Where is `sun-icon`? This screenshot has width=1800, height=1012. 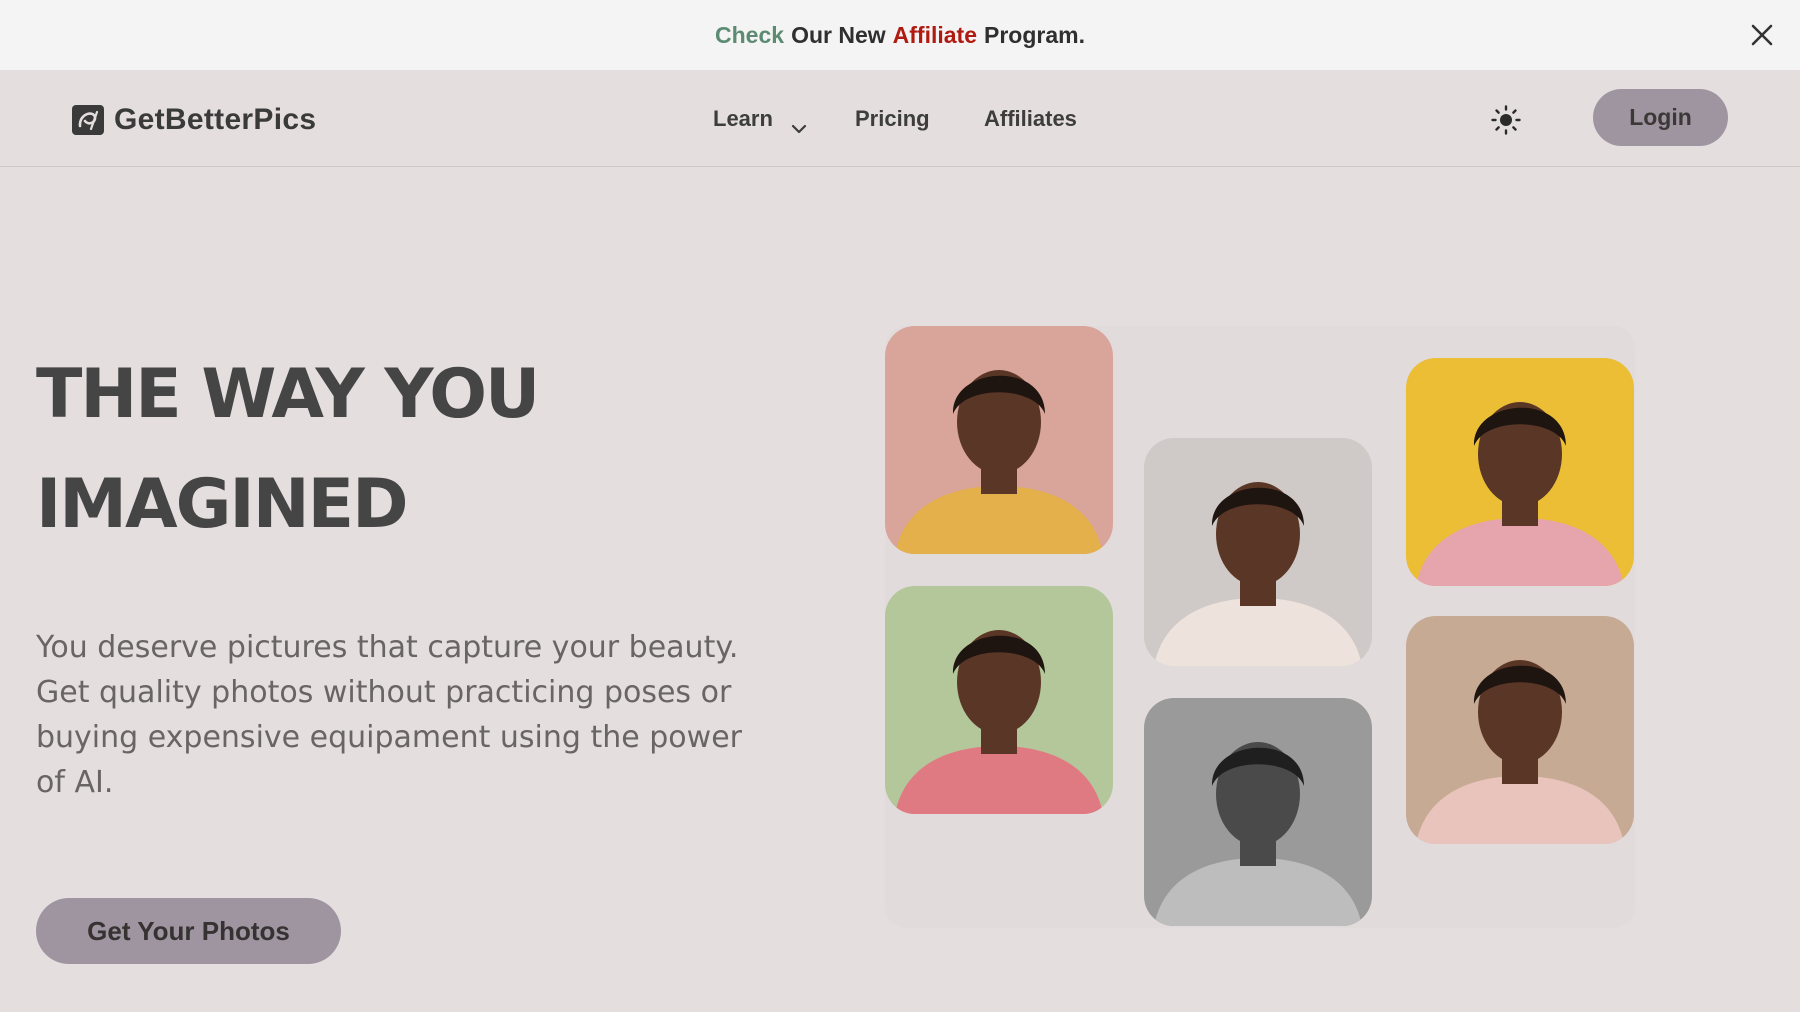 sun-icon is located at coordinates (1506, 120).